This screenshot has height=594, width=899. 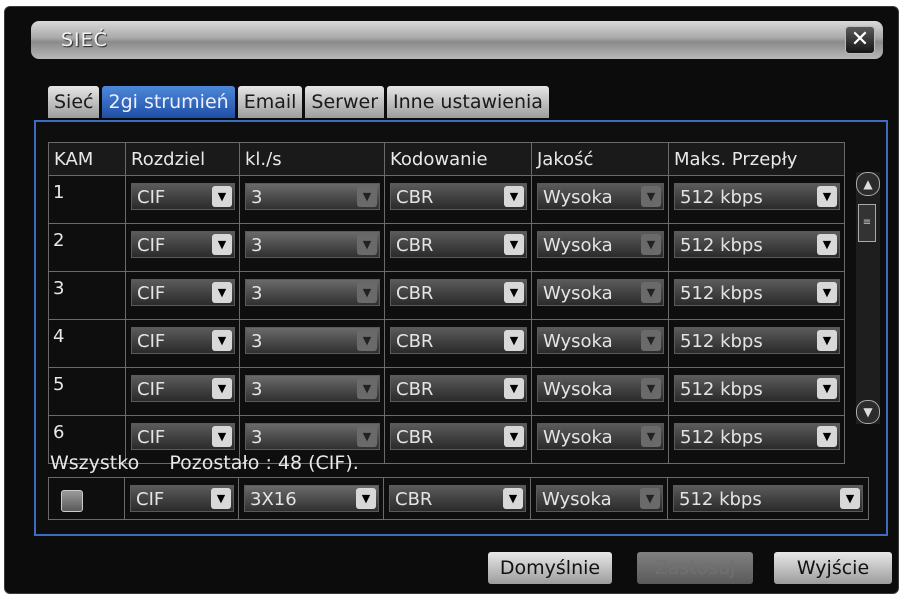 What do you see at coordinates (468, 102) in the screenshot?
I see `tab-inne-ustawienia: Inne ustawienia` at bounding box center [468, 102].